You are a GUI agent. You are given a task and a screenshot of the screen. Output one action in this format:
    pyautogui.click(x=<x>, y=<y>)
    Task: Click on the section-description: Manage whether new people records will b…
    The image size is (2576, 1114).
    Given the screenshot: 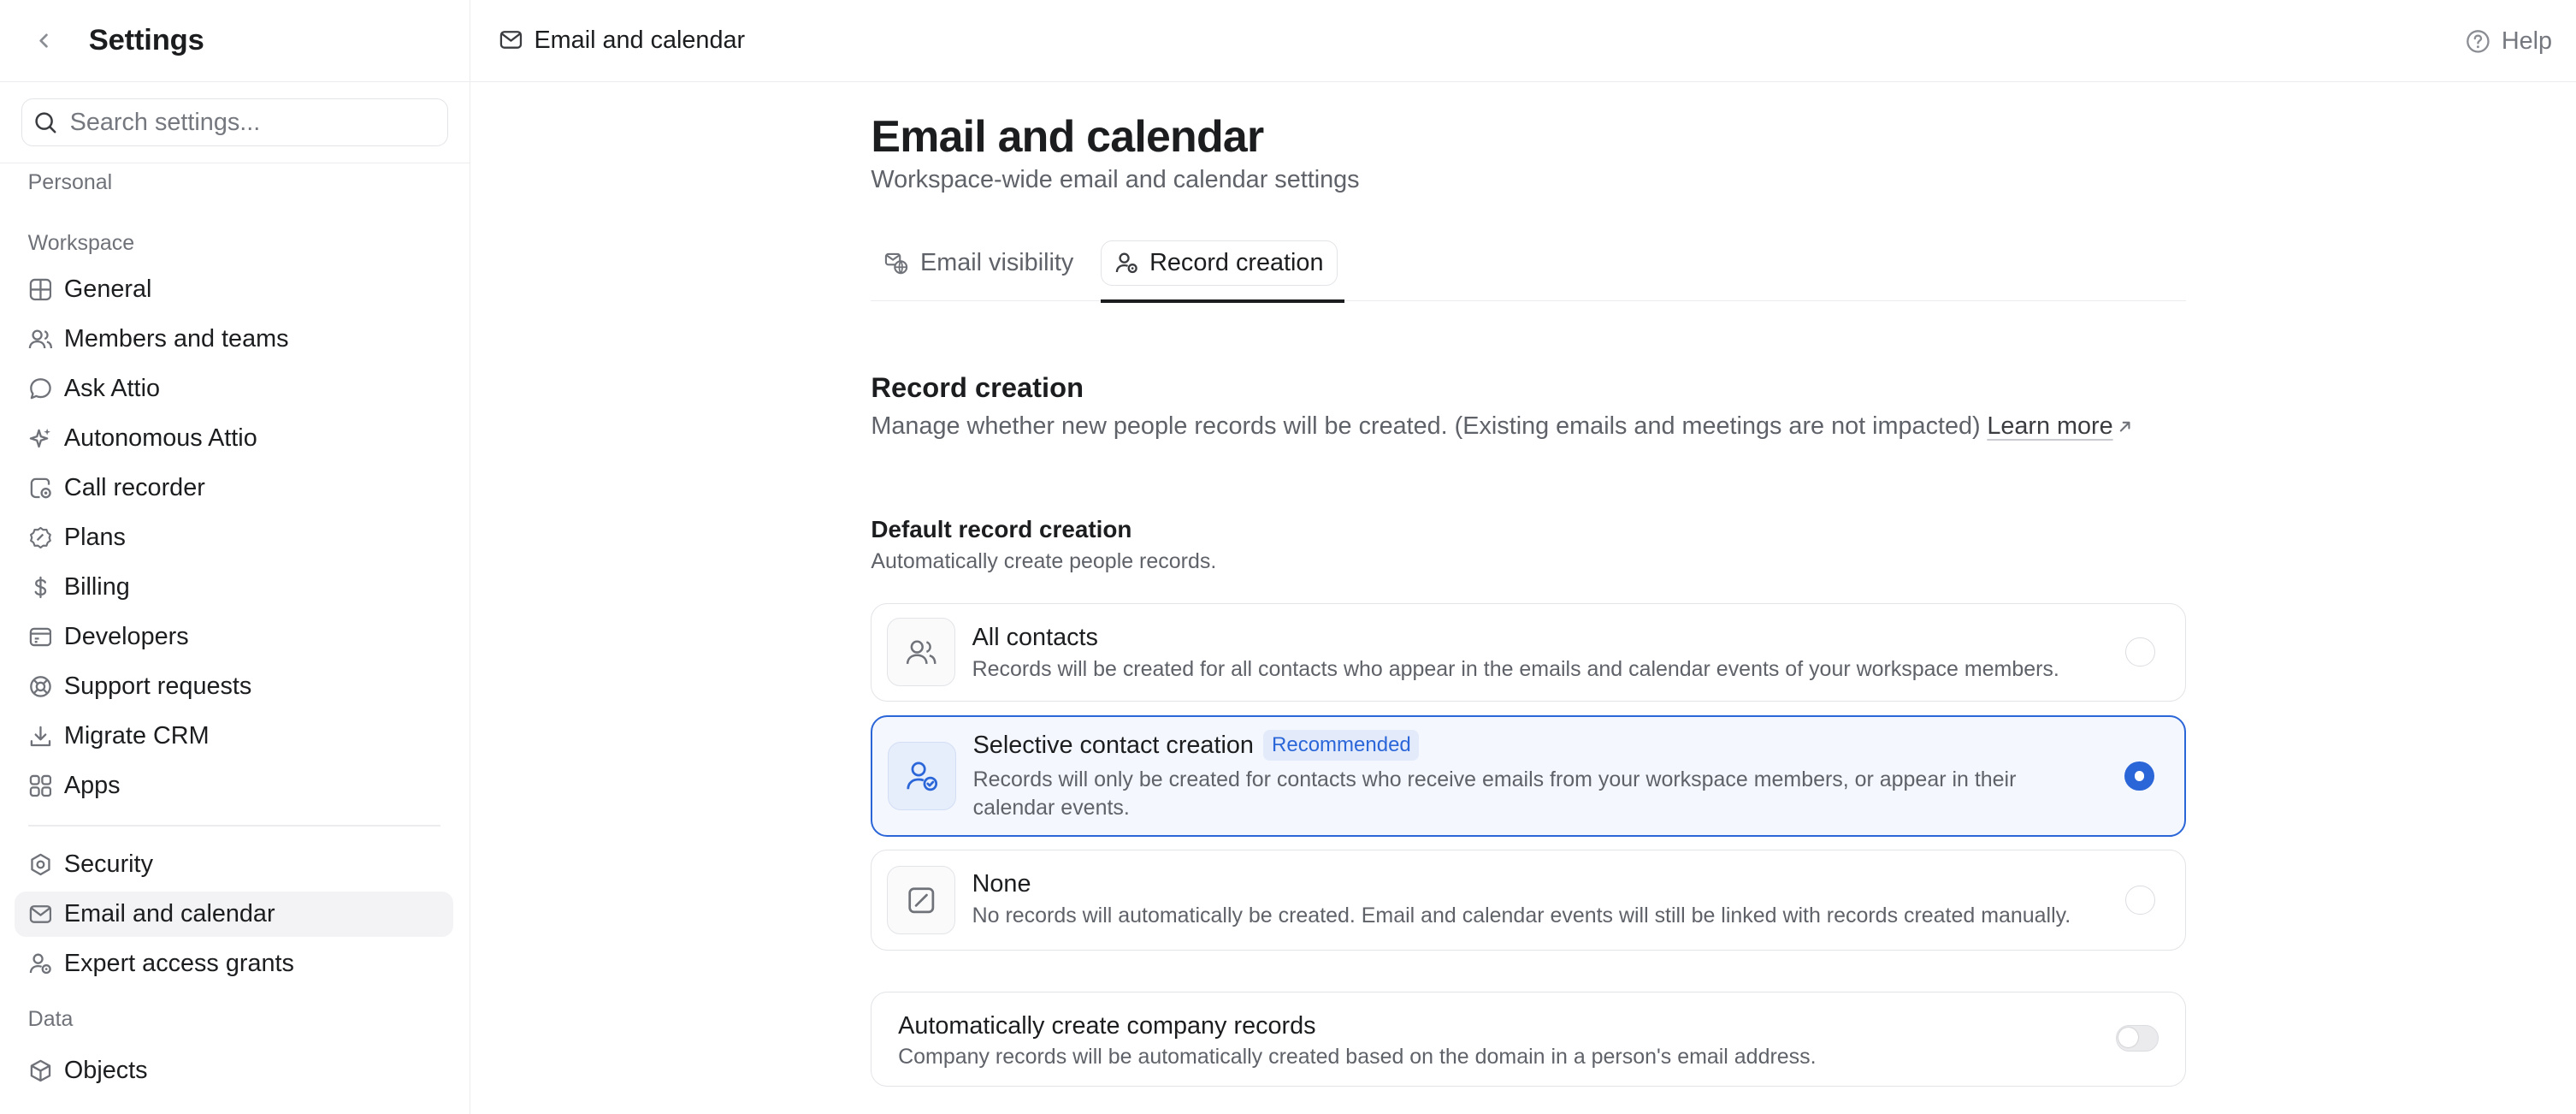 What is the action you would take?
    pyautogui.click(x=1501, y=426)
    